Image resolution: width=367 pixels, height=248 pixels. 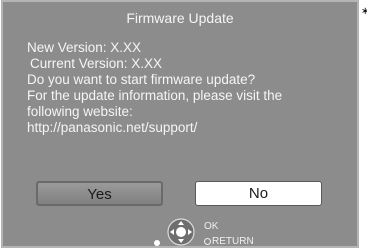 What do you see at coordinates (364, 11) in the screenshot?
I see `footnote-marker: ∗2` at bounding box center [364, 11].